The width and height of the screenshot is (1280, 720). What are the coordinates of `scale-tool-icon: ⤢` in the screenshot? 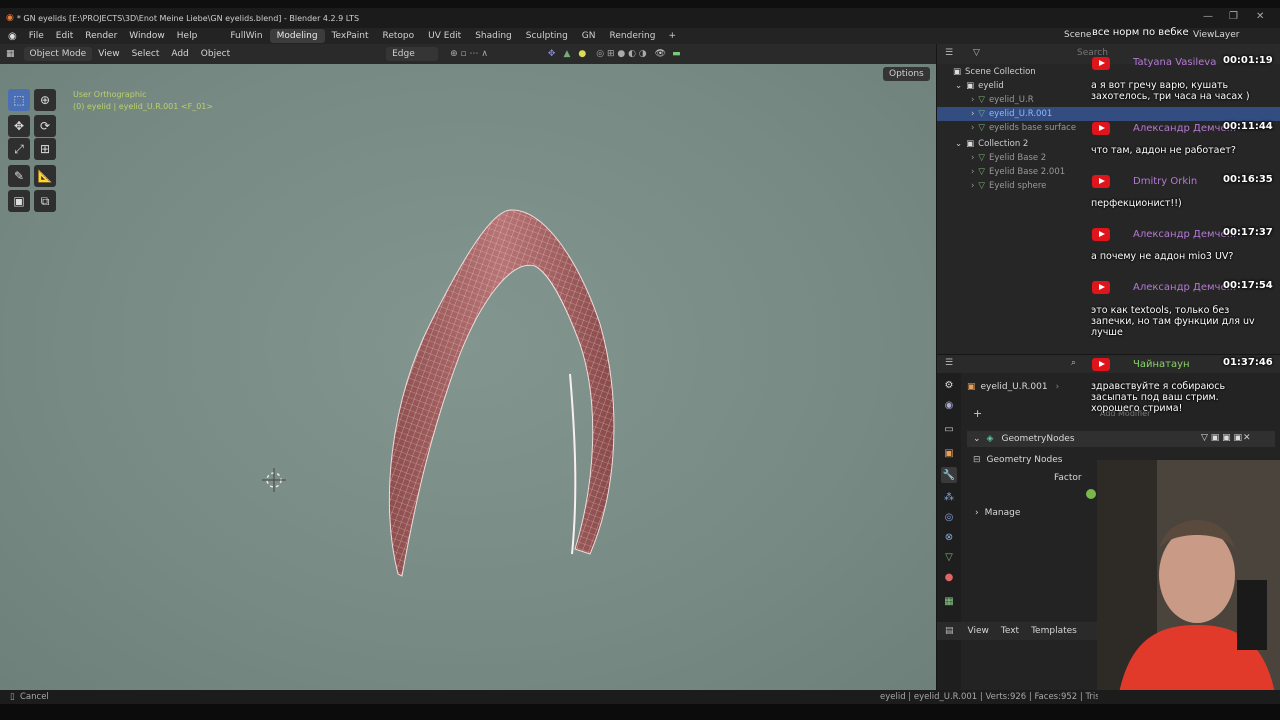 It's located at (19, 149).